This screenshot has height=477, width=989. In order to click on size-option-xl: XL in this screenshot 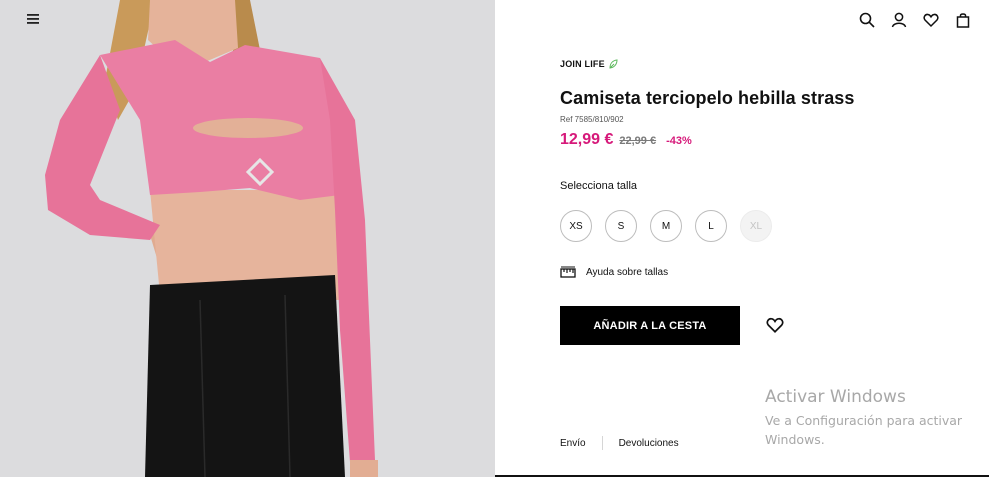, I will do `click(756, 226)`.